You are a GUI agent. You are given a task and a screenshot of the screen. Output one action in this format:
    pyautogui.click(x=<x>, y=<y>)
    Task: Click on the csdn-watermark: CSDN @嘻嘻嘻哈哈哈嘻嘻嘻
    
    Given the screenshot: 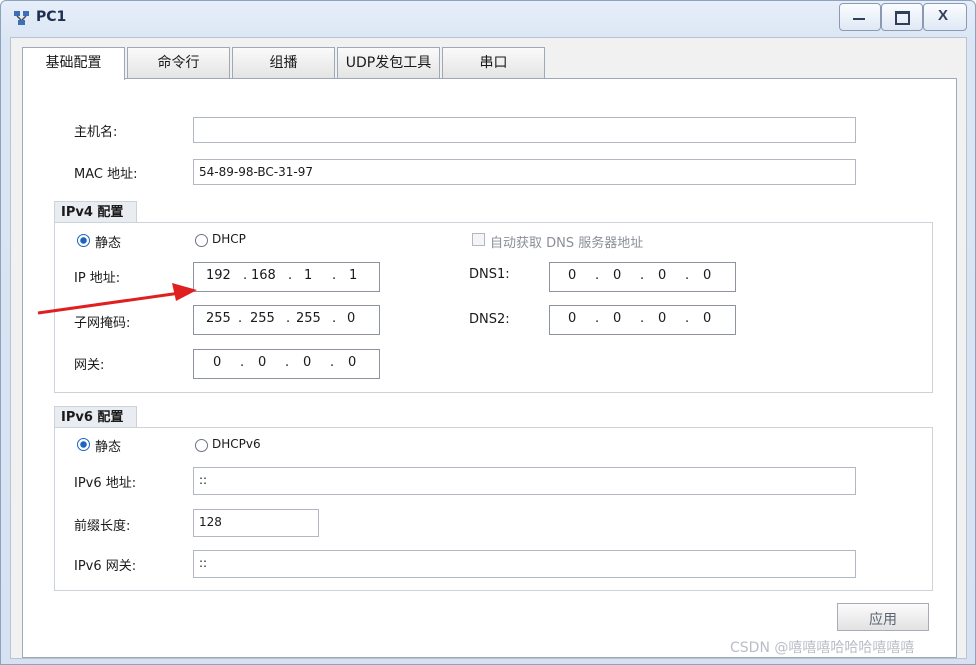 What is the action you would take?
    pyautogui.click(x=822, y=648)
    